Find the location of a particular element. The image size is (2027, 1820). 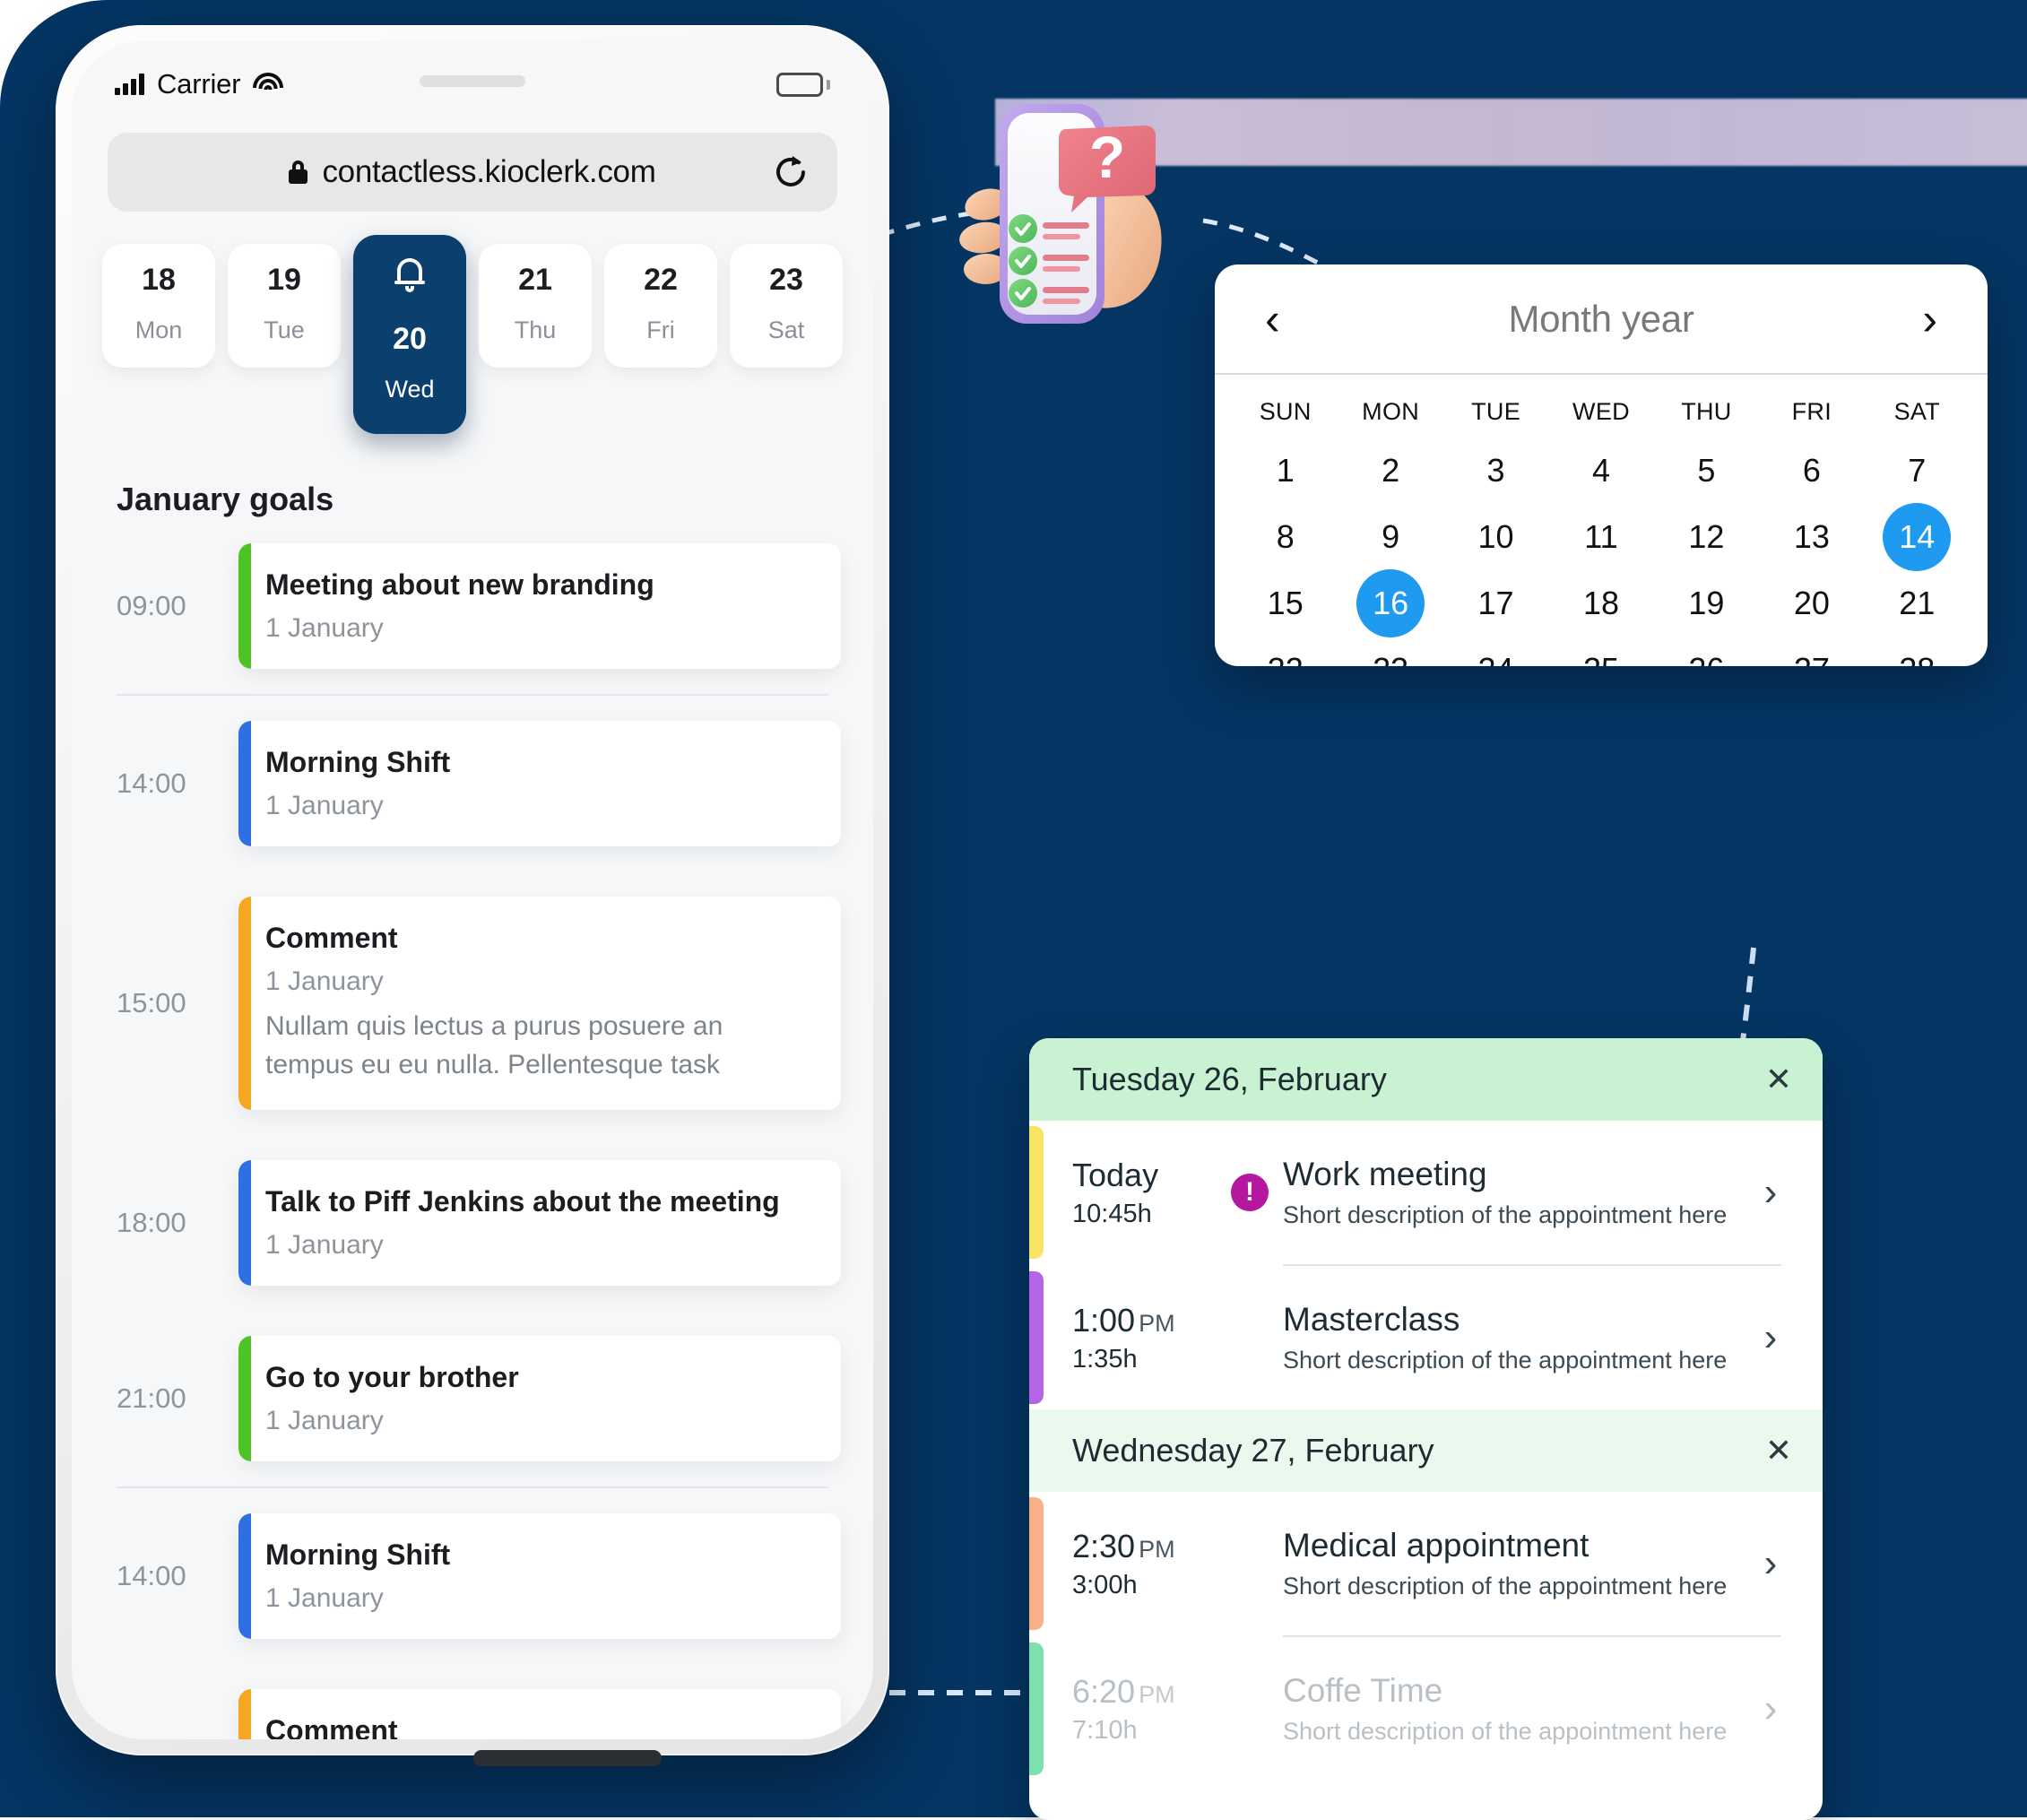

calendar-day-cell: 4 is located at coordinates (1600, 470).